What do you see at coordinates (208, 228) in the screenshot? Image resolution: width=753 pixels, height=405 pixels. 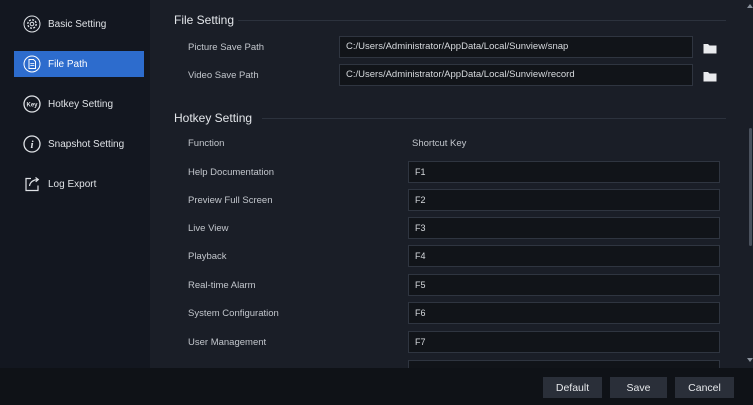 I see `hotkey-row-label: Live View` at bounding box center [208, 228].